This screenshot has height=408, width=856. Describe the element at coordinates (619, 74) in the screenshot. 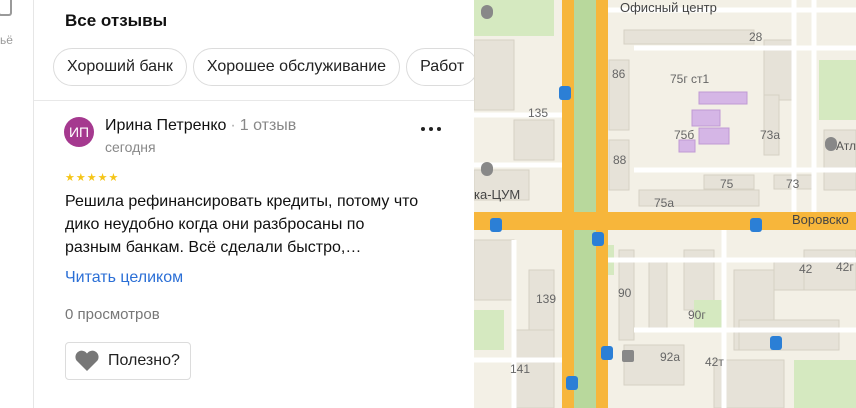

I see `map-label-house: 86` at that location.